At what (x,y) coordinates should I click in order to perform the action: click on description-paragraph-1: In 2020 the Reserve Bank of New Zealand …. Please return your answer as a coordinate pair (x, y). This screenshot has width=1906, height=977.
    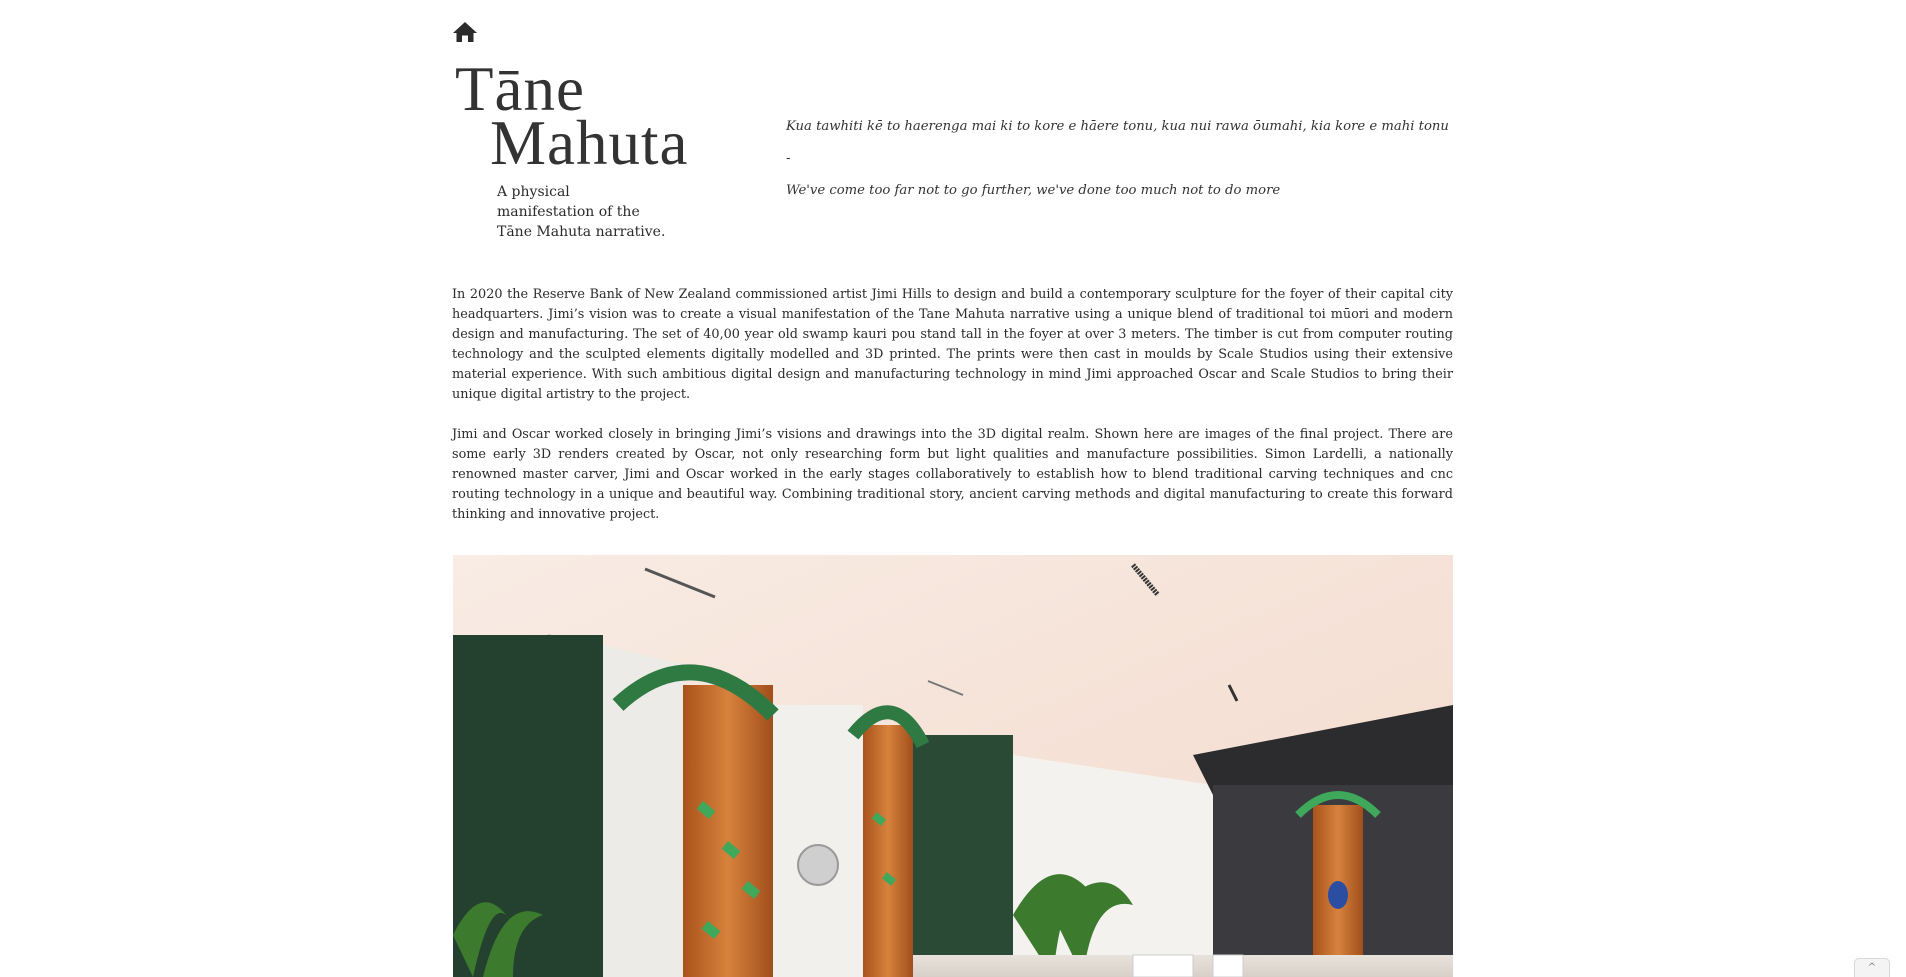
    Looking at the image, I should click on (952, 344).